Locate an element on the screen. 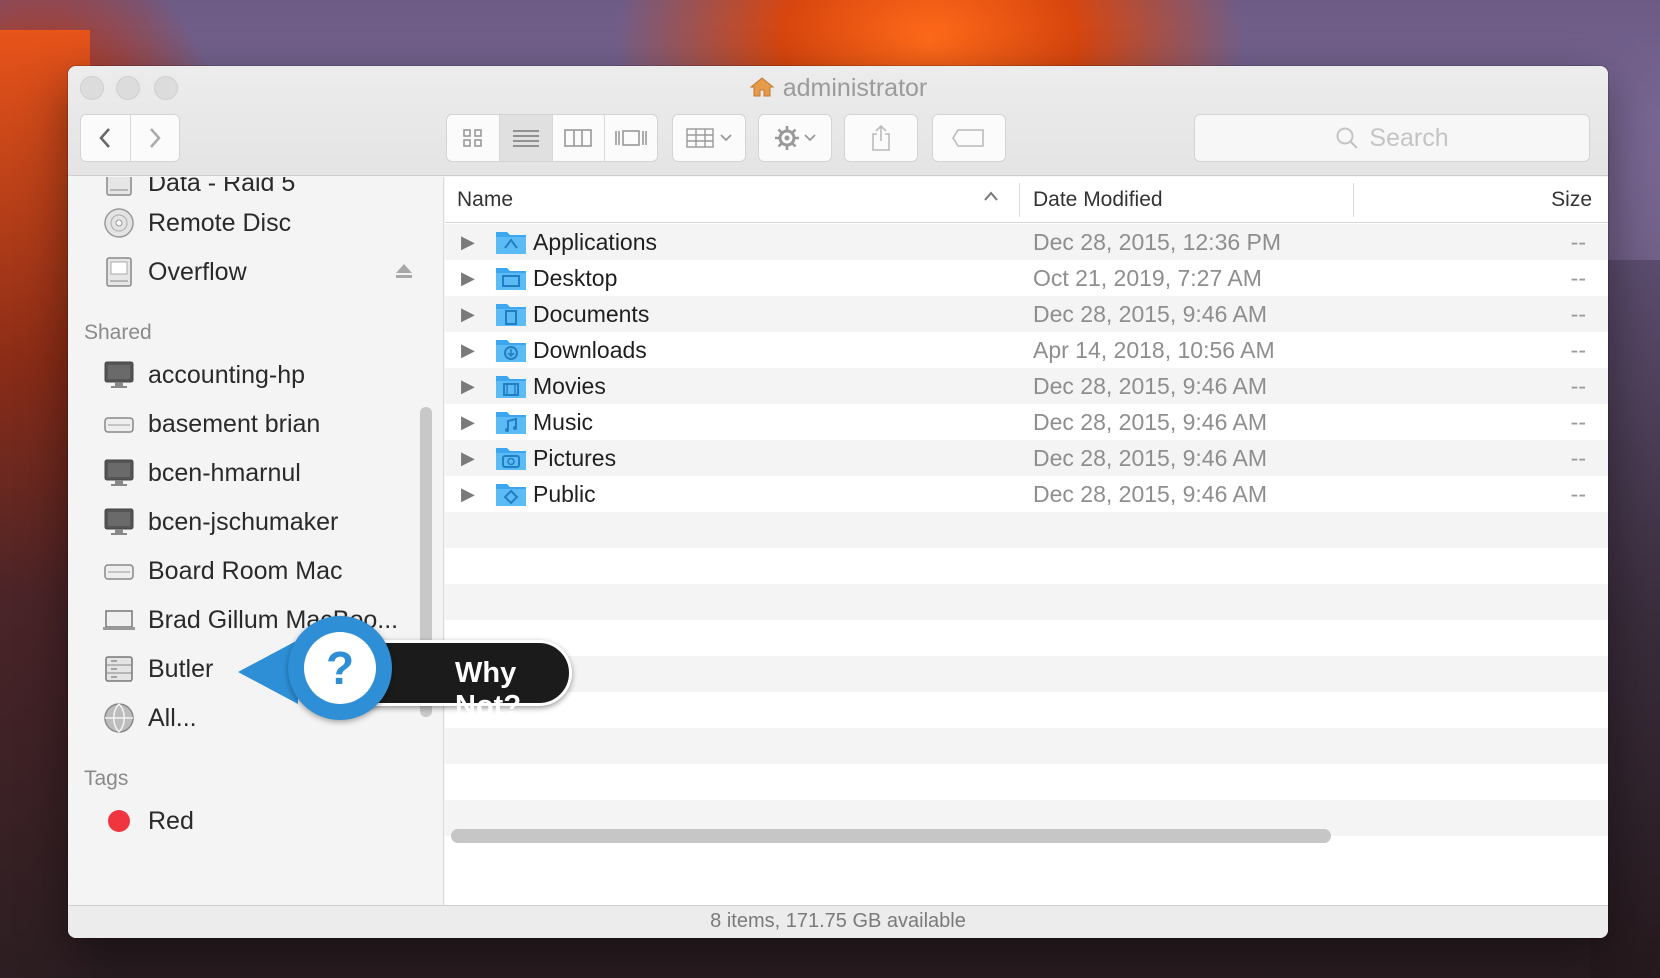  list-icon is located at coordinates (525, 138).